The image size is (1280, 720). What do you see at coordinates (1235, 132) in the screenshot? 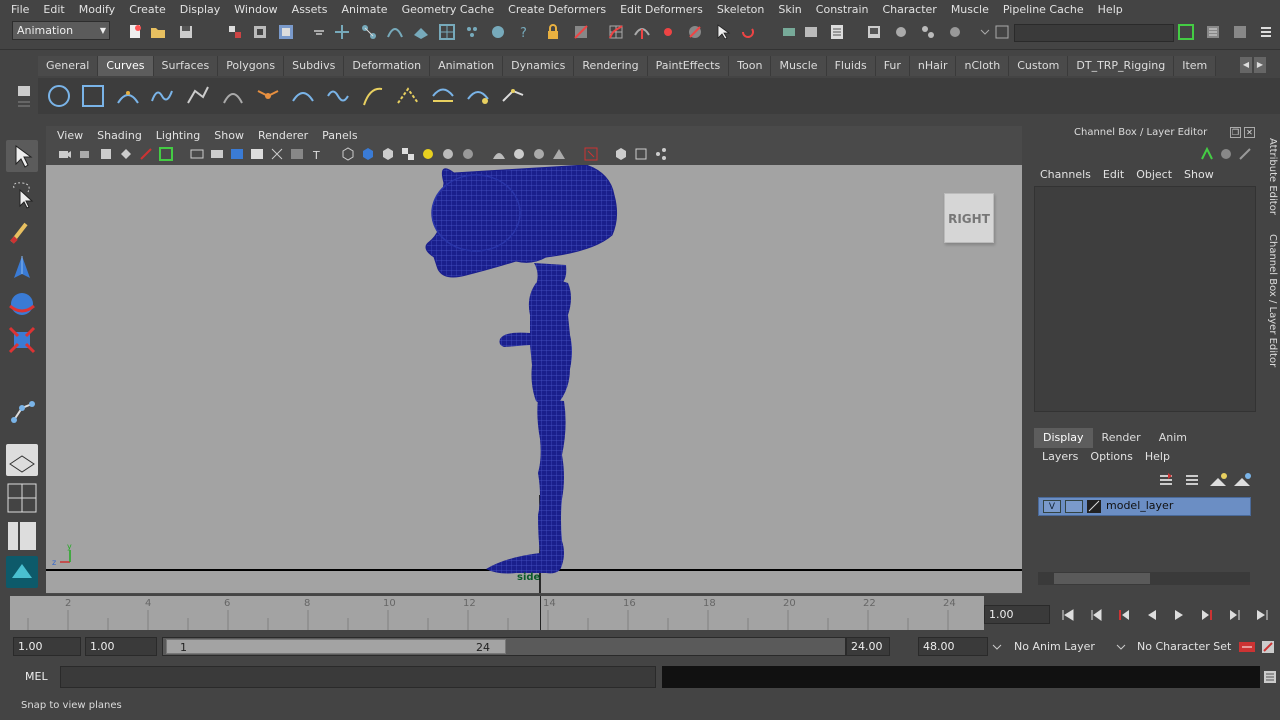
I see `float-panel-icon: ❐` at bounding box center [1235, 132].